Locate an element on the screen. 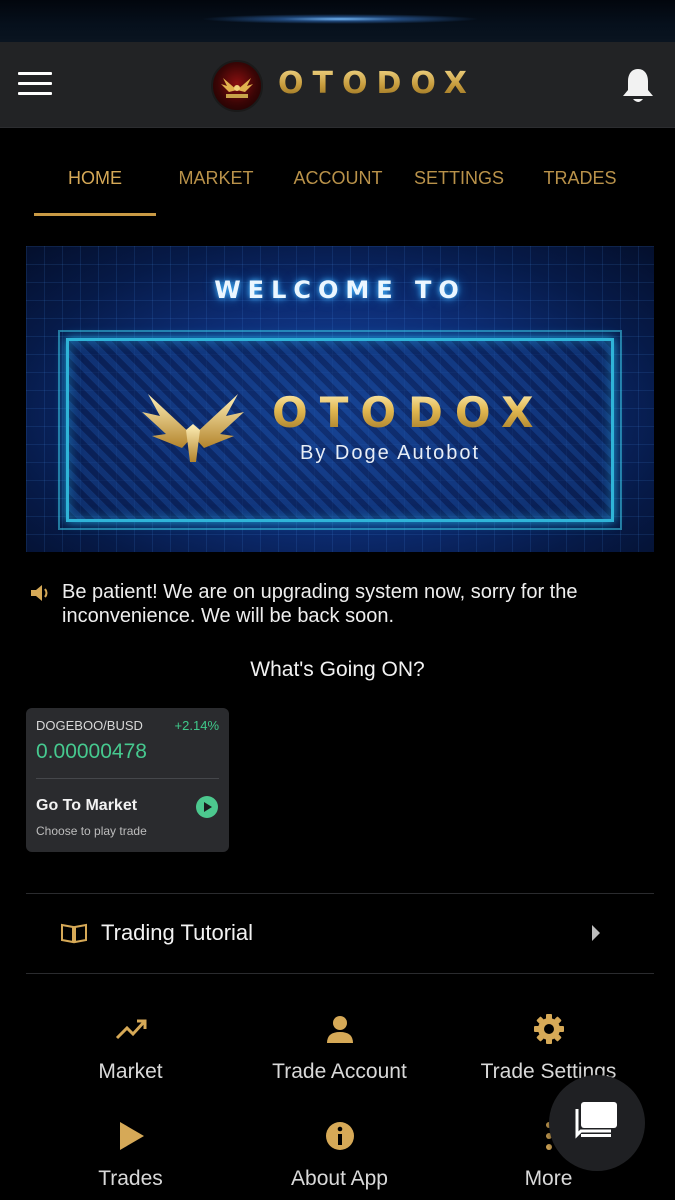 Image resolution: width=675 pixels, height=1200 pixels. chat-icon is located at coordinates (596, 1120).